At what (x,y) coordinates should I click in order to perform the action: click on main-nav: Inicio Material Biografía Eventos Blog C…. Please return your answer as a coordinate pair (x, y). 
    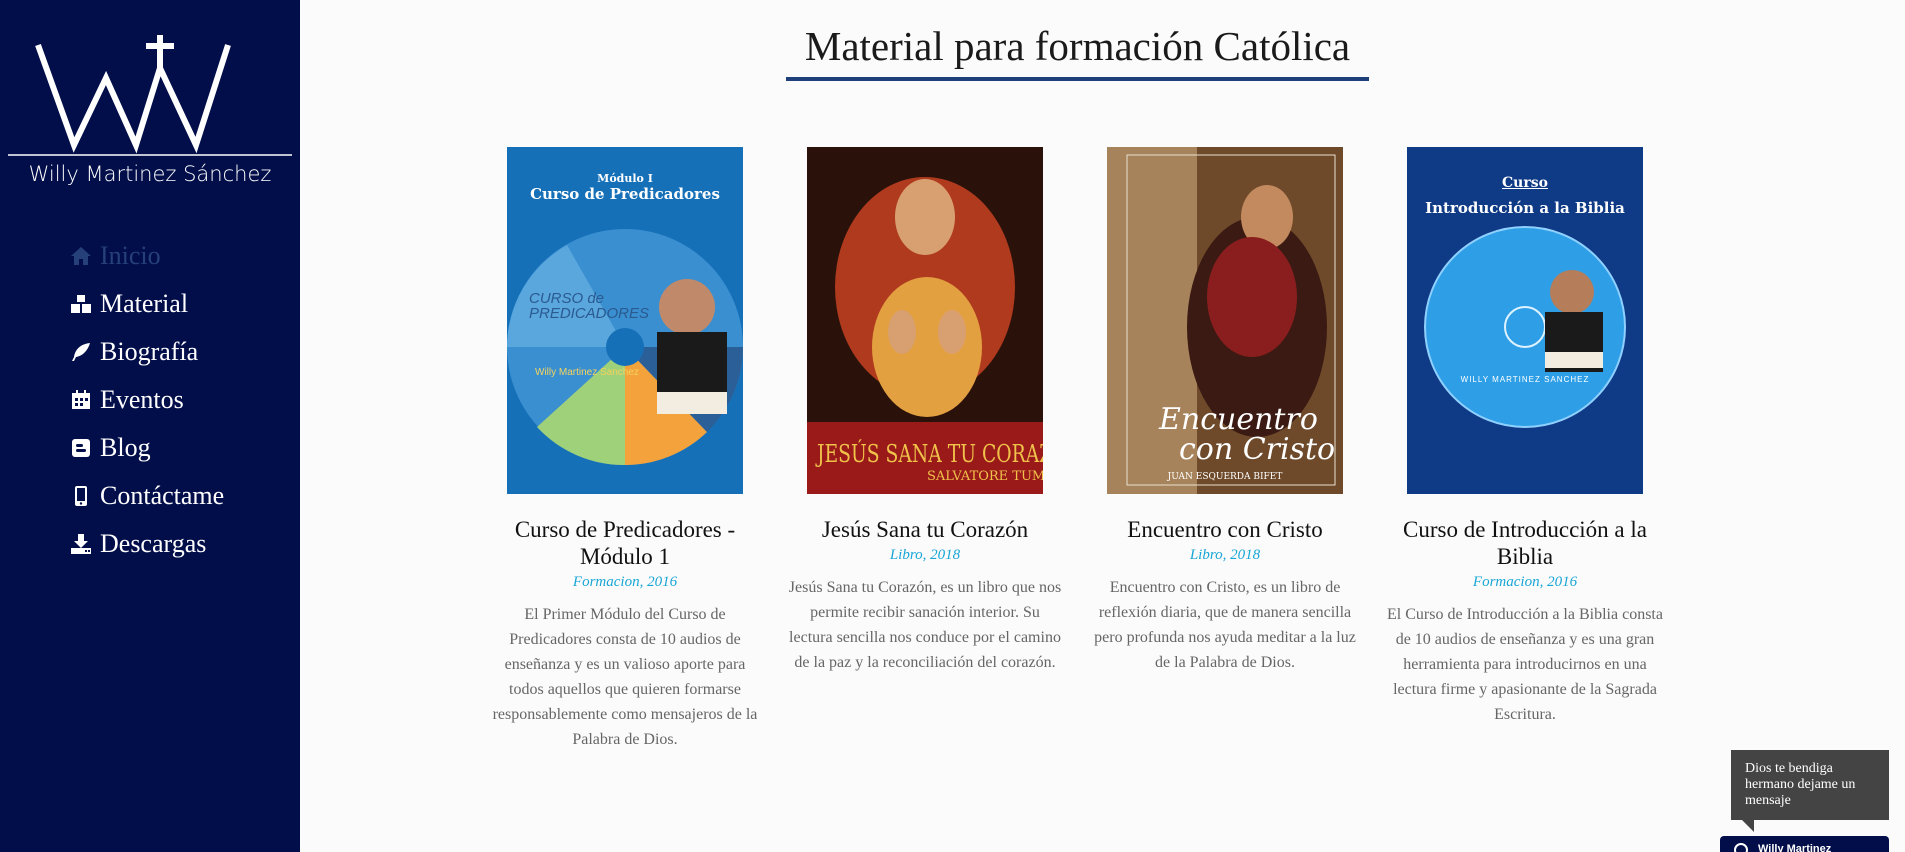
    Looking at the image, I should click on (147, 400).